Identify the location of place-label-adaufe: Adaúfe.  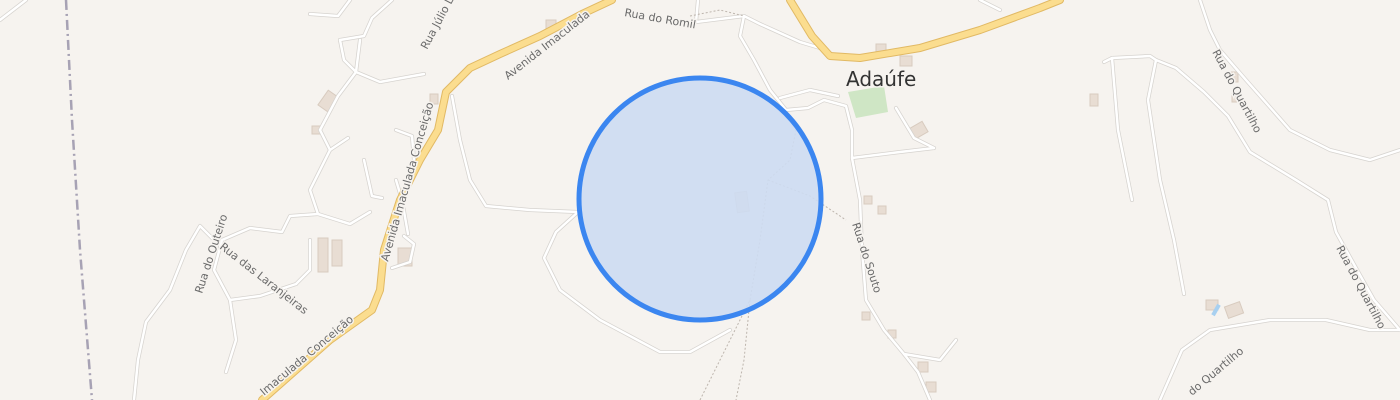
(881, 79).